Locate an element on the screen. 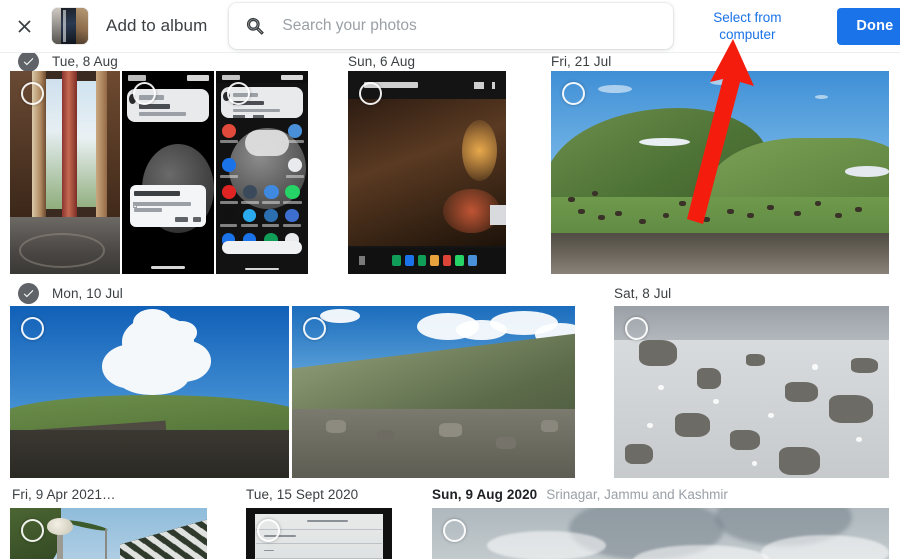  date-place-label: Srinagar, Jammu and Kashmir is located at coordinates (637, 494).